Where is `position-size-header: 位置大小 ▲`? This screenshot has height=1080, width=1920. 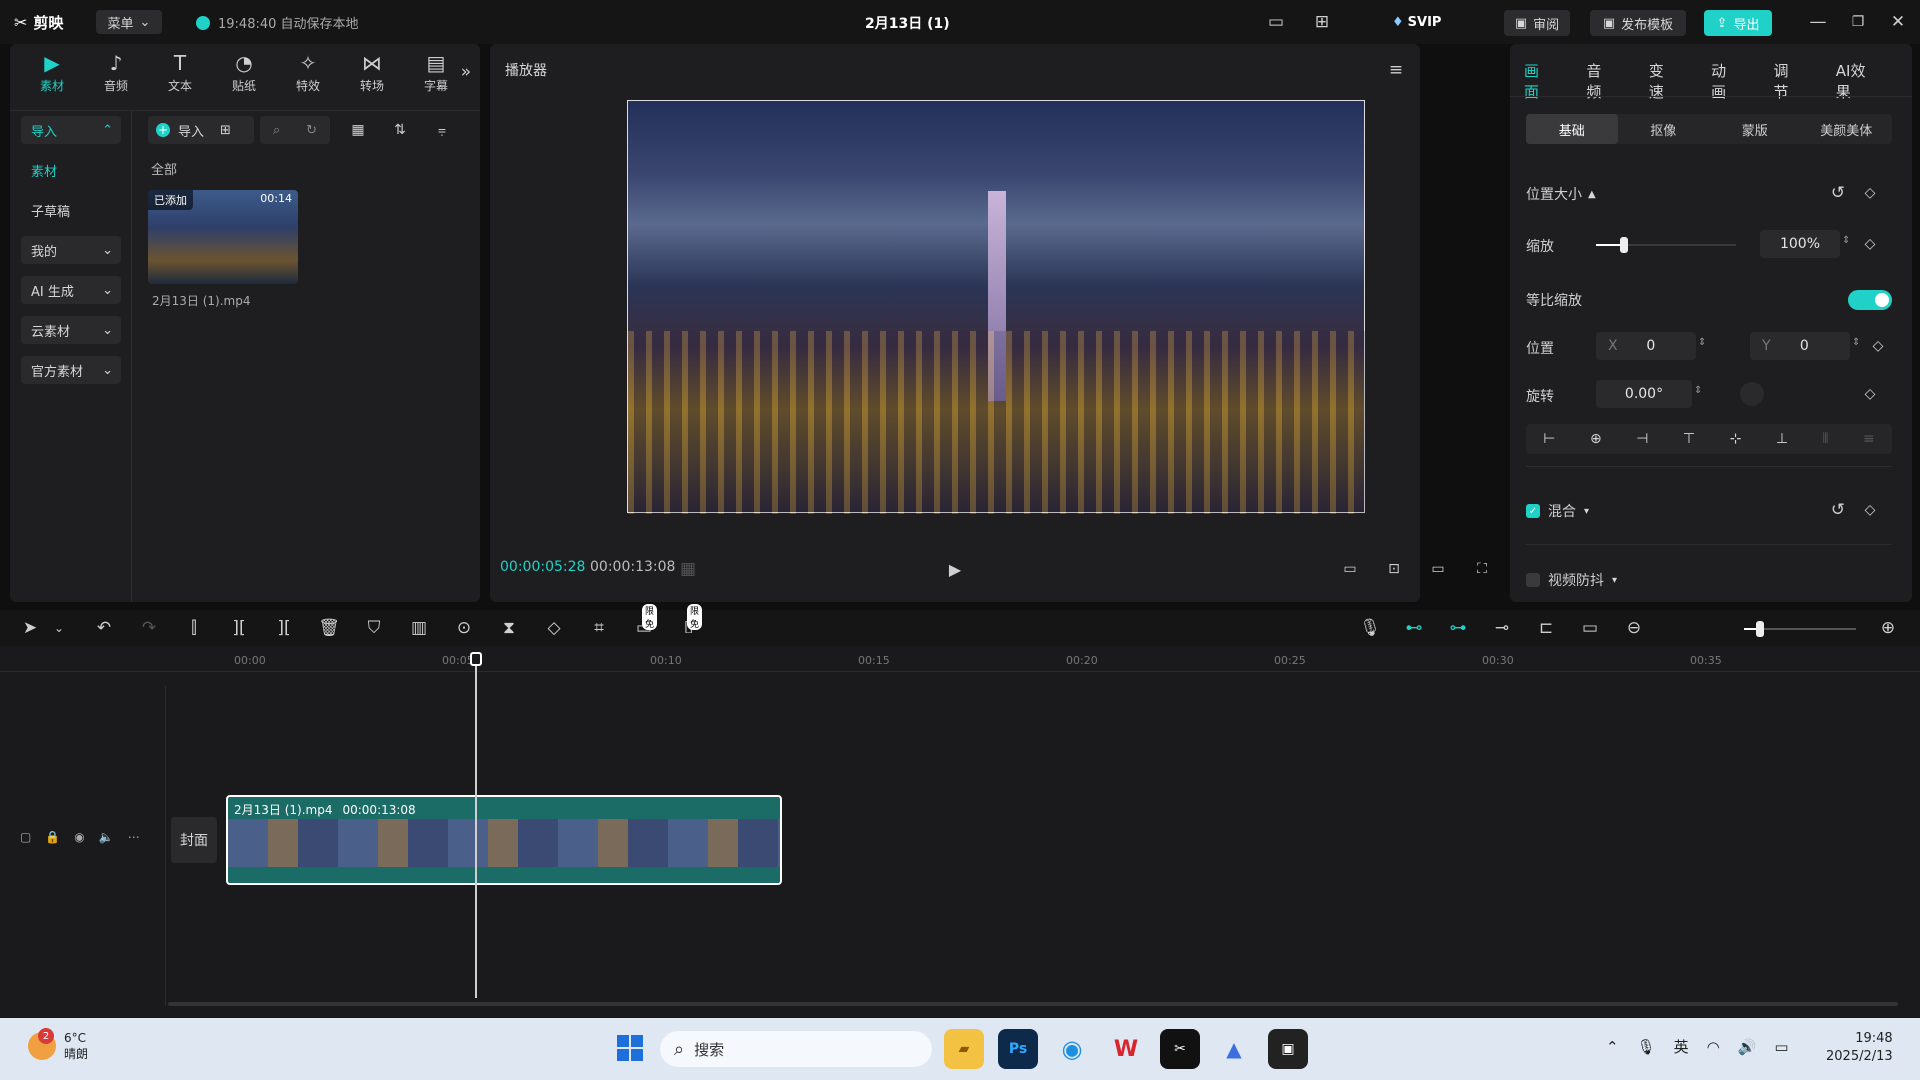
position-size-header: 位置大小 ▲ is located at coordinates (1561, 194).